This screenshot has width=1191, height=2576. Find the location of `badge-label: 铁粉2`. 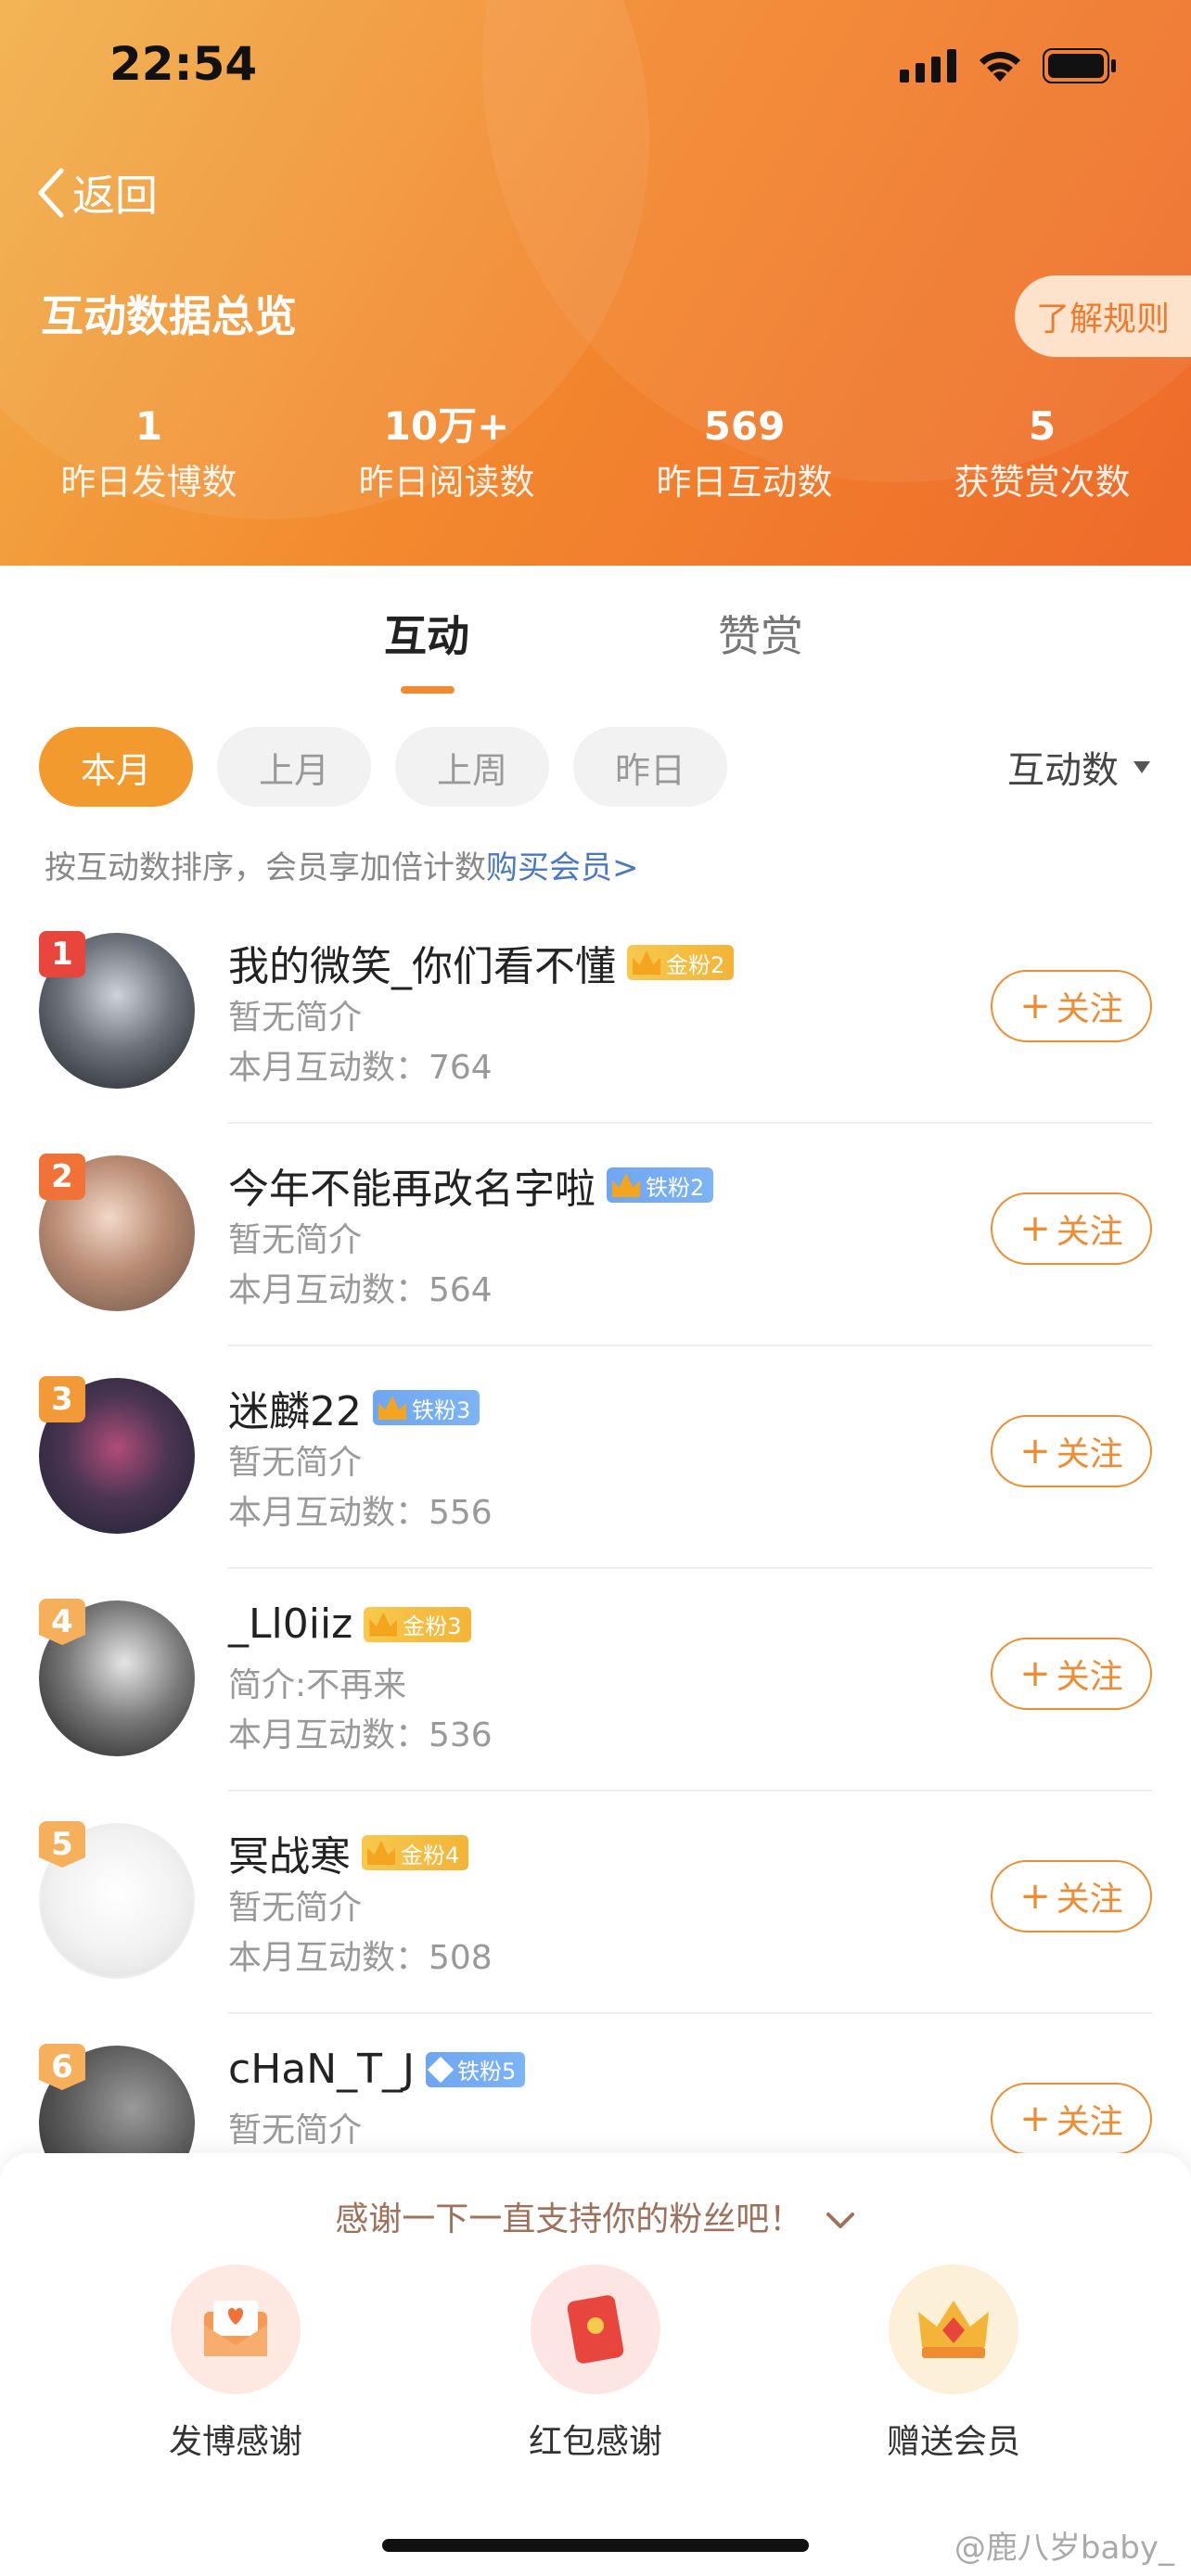

badge-label: 铁粉2 is located at coordinates (675, 1187).